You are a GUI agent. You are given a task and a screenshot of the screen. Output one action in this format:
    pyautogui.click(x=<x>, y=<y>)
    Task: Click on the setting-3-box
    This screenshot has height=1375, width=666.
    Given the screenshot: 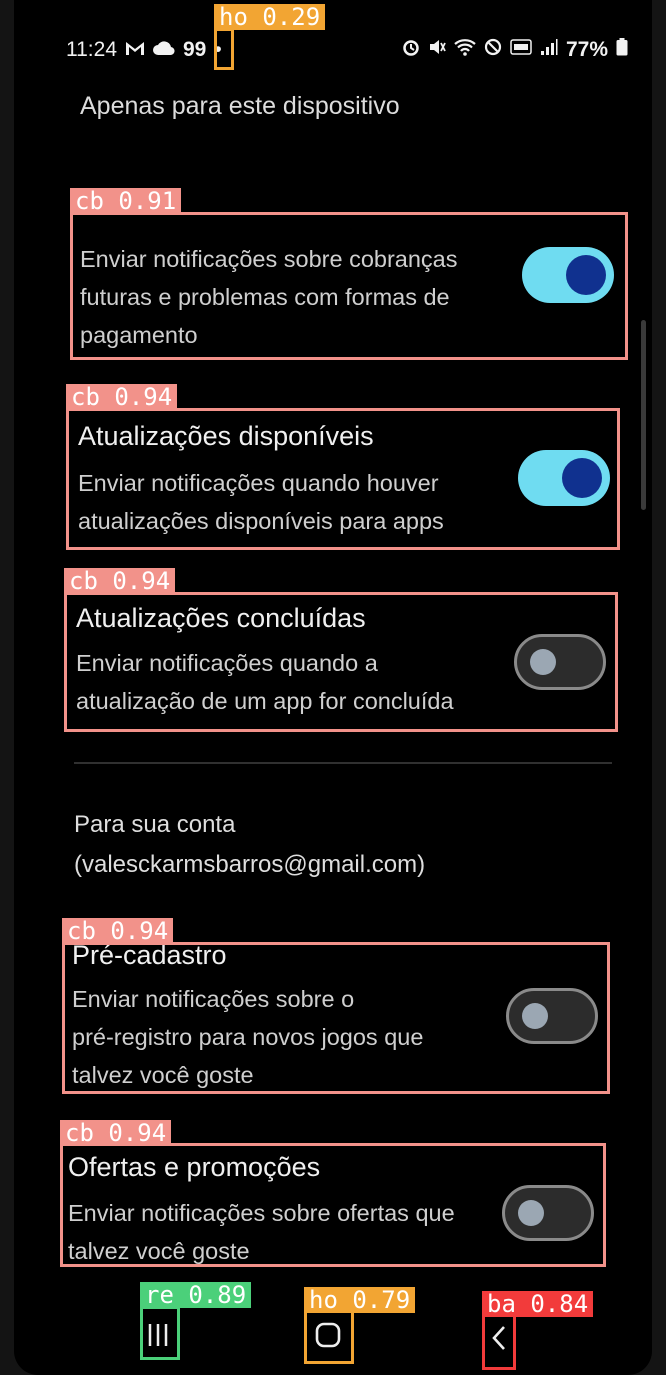 What is the action you would take?
    pyautogui.click(x=336, y=1018)
    